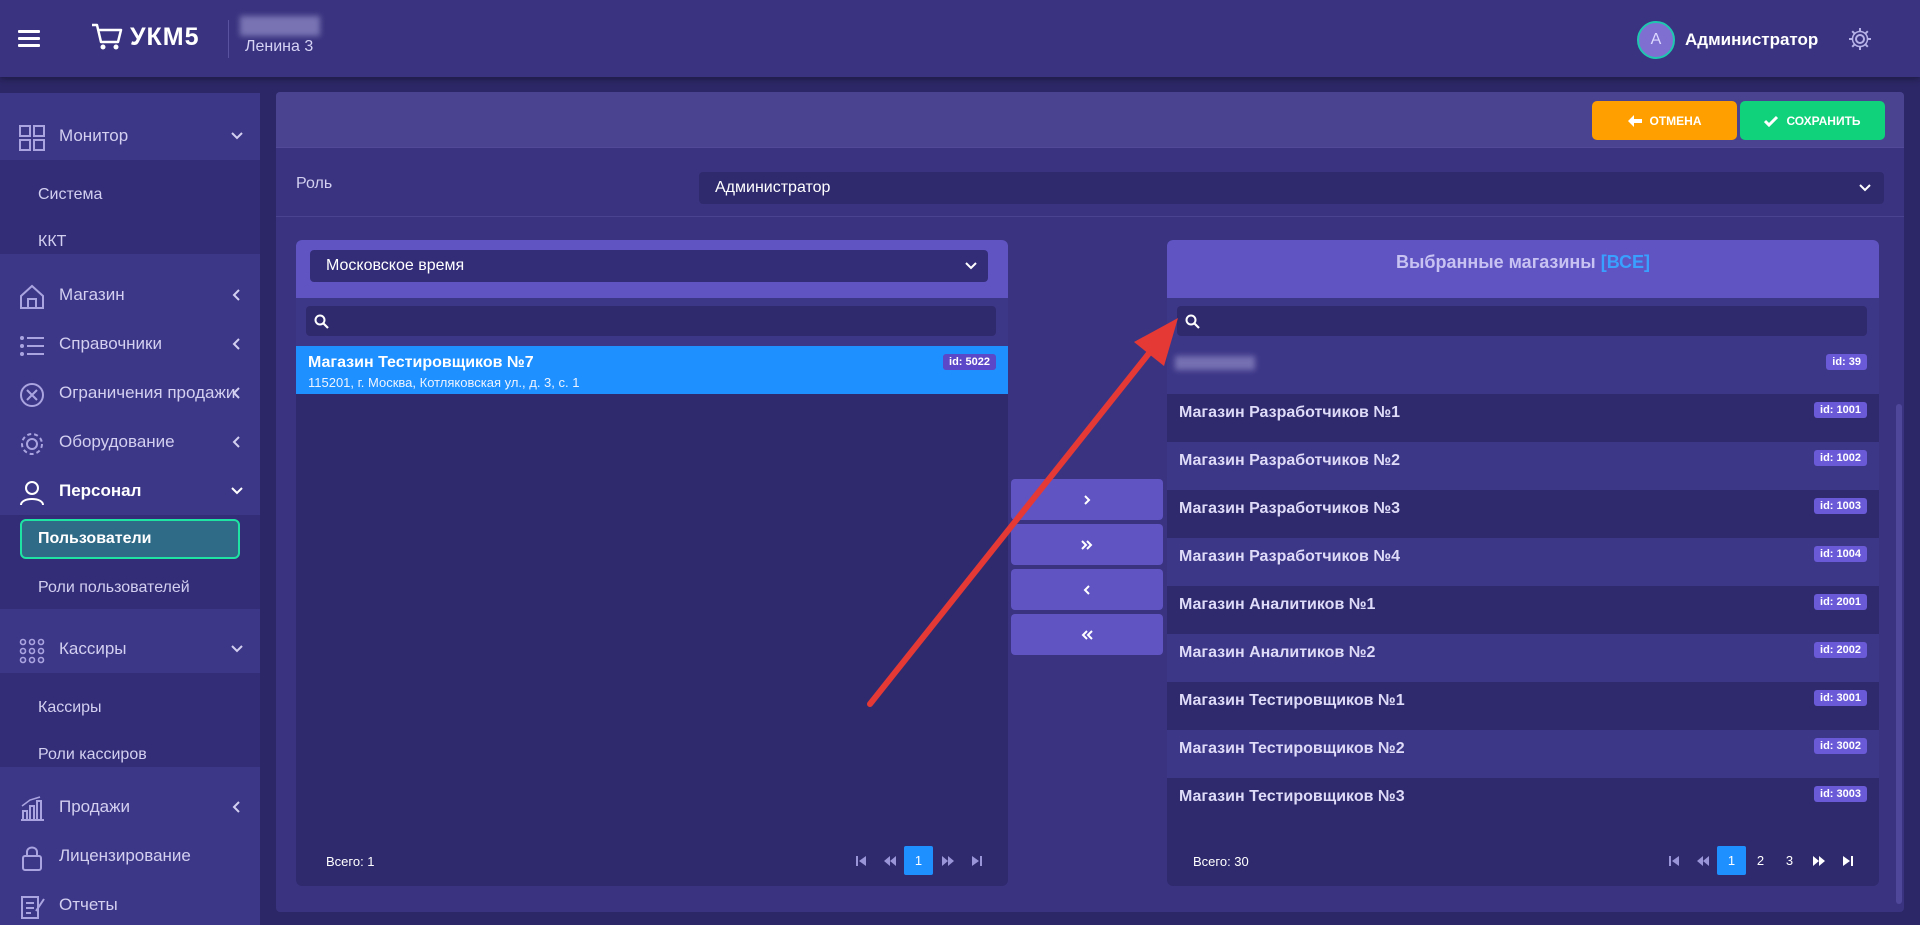  Describe the element at coordinates (1523, 706) in the screenshot. I see `list-item: Магазин Тестировщиков №1 id: 3001` at that location.